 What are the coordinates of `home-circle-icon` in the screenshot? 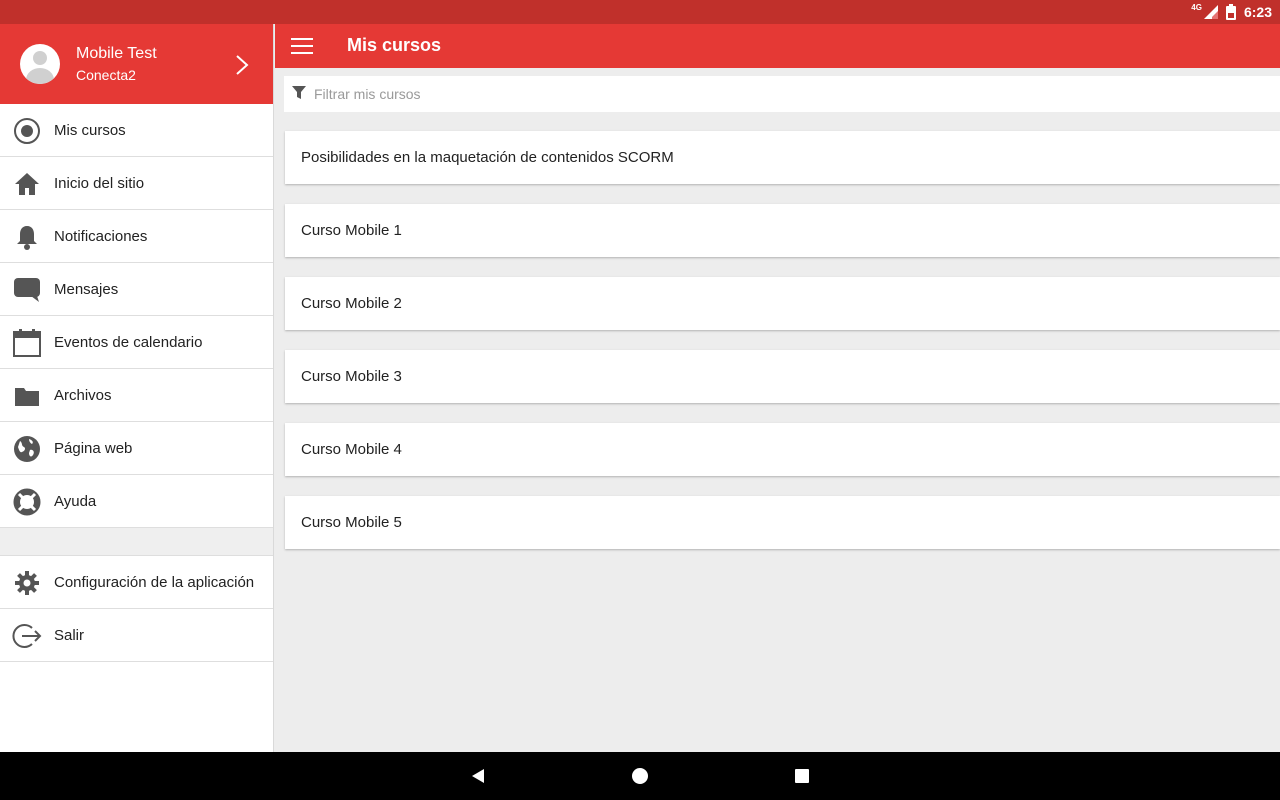 It's located at (640, 776).